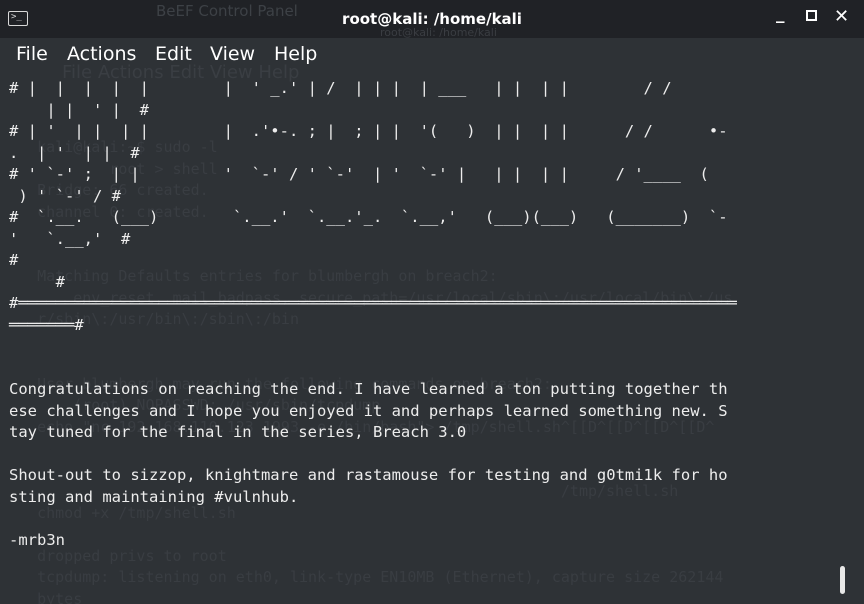  I want to click on minimize-button: _, so click(780, 14).